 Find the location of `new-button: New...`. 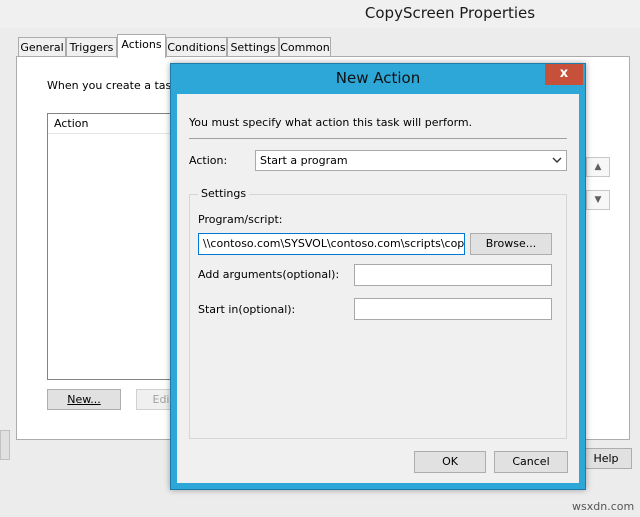

new-button: New... is located at coordinates (84, 399).